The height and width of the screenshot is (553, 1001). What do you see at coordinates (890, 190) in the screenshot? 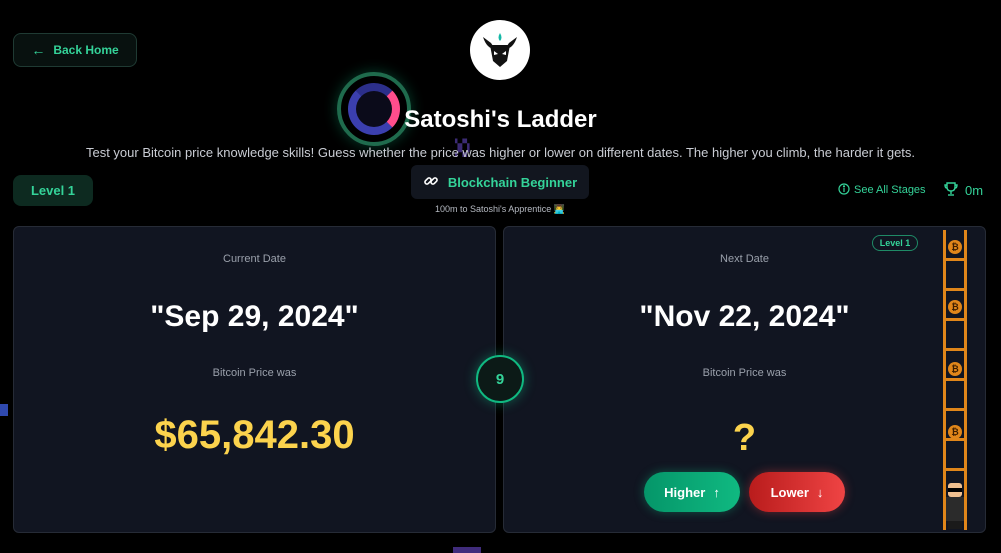
I see `see-all-stages-label: See All Stages` at bounding box center [890, 190].